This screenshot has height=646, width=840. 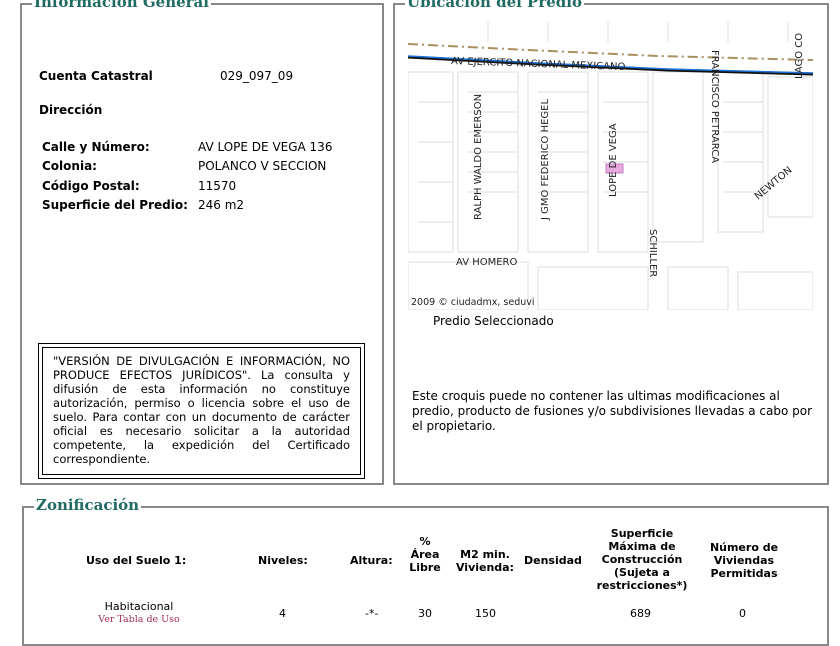 I want to click on header-altura: Altura:, so click(x=371, y=560).